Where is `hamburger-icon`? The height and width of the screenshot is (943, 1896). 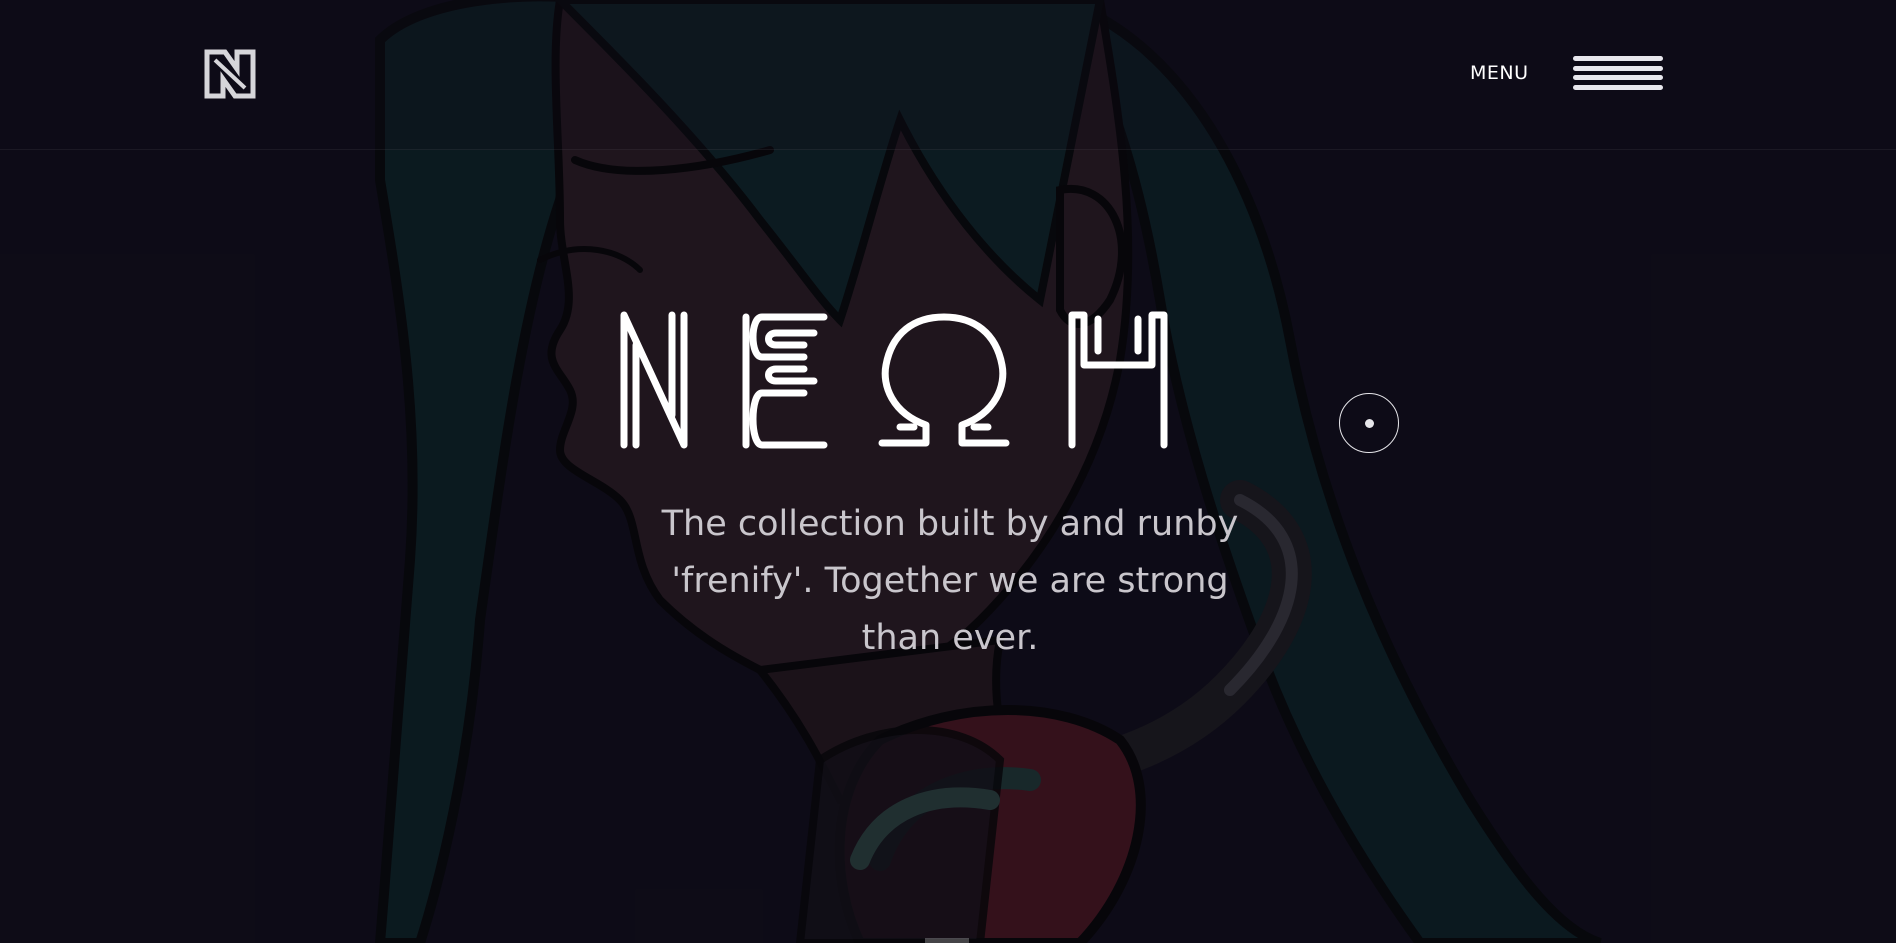 hamburger-icon is located at coordinates (1617, 73).